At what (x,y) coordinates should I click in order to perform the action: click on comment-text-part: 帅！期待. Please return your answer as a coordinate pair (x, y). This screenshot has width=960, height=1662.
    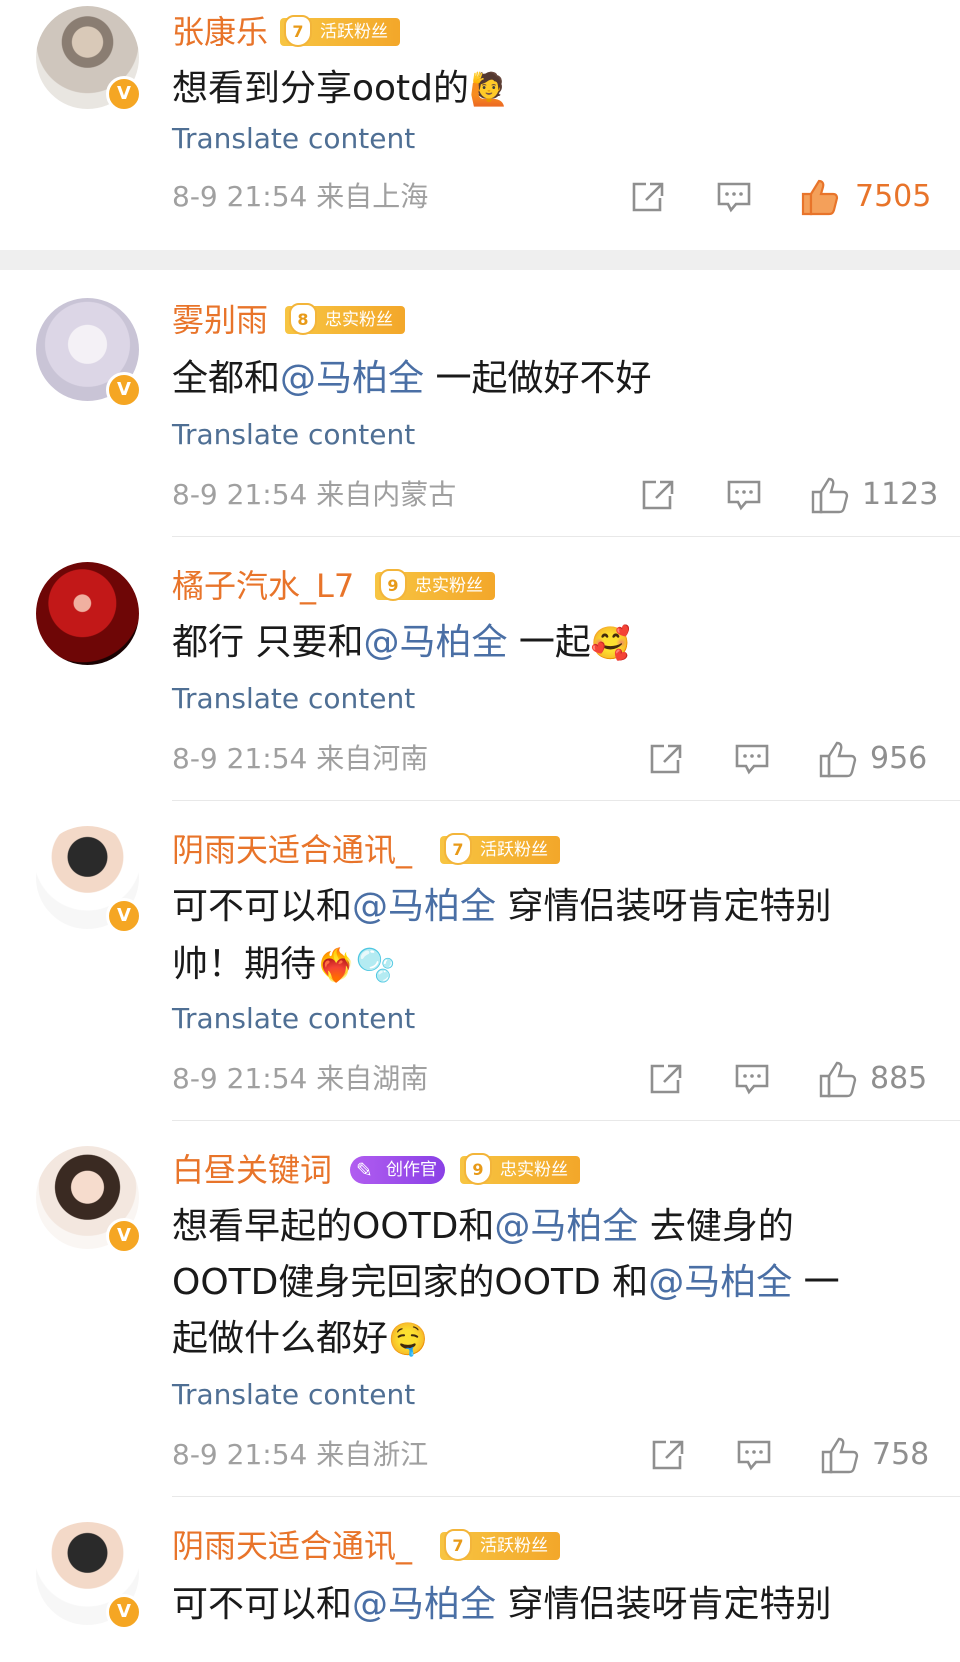
    Looking at the image, I should click on (244, 964).